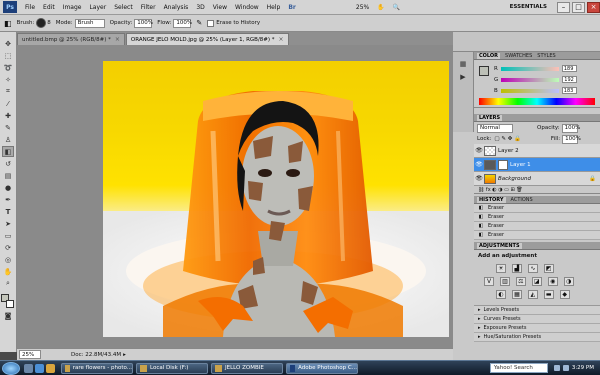 The height and width of the screenshot is (375, 600). Describe the element at coordinates (530, 79) in the screenshot. I see `g-slider` at that location.